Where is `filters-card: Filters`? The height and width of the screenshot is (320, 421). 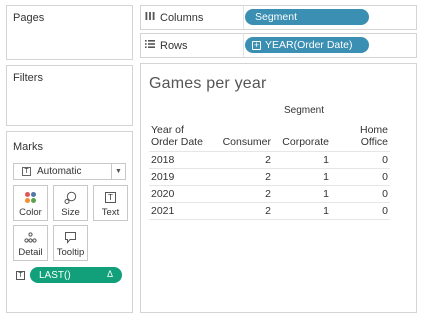
filters-card: Filters is located at coordinates (69, 95).